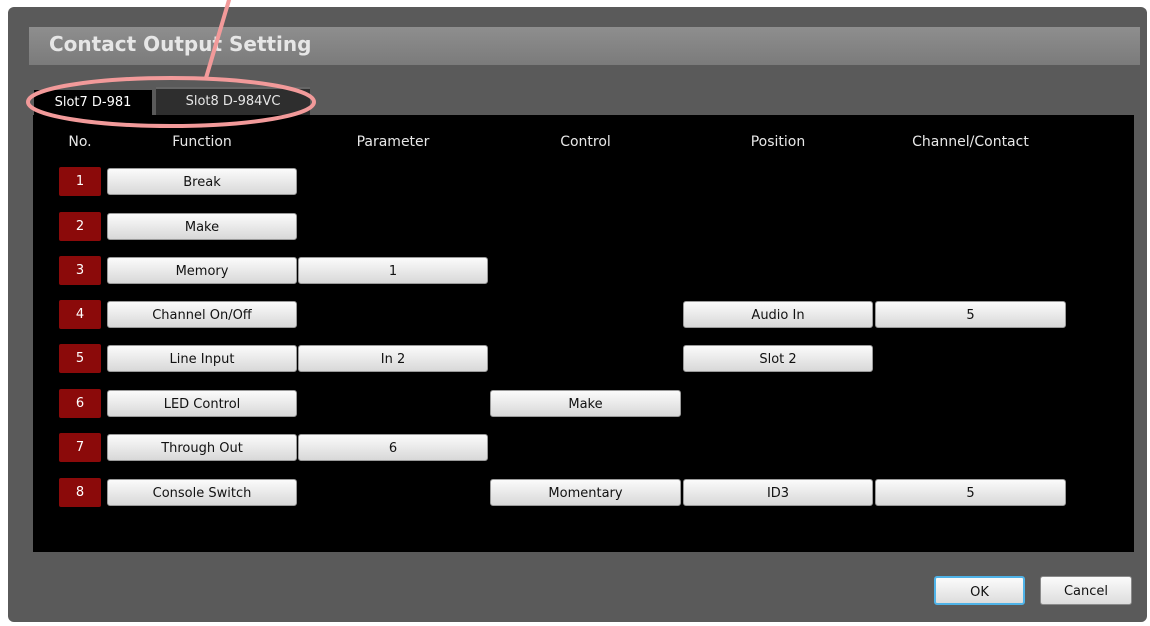  I want to click on function-button-1: Break, so click(202, 181).